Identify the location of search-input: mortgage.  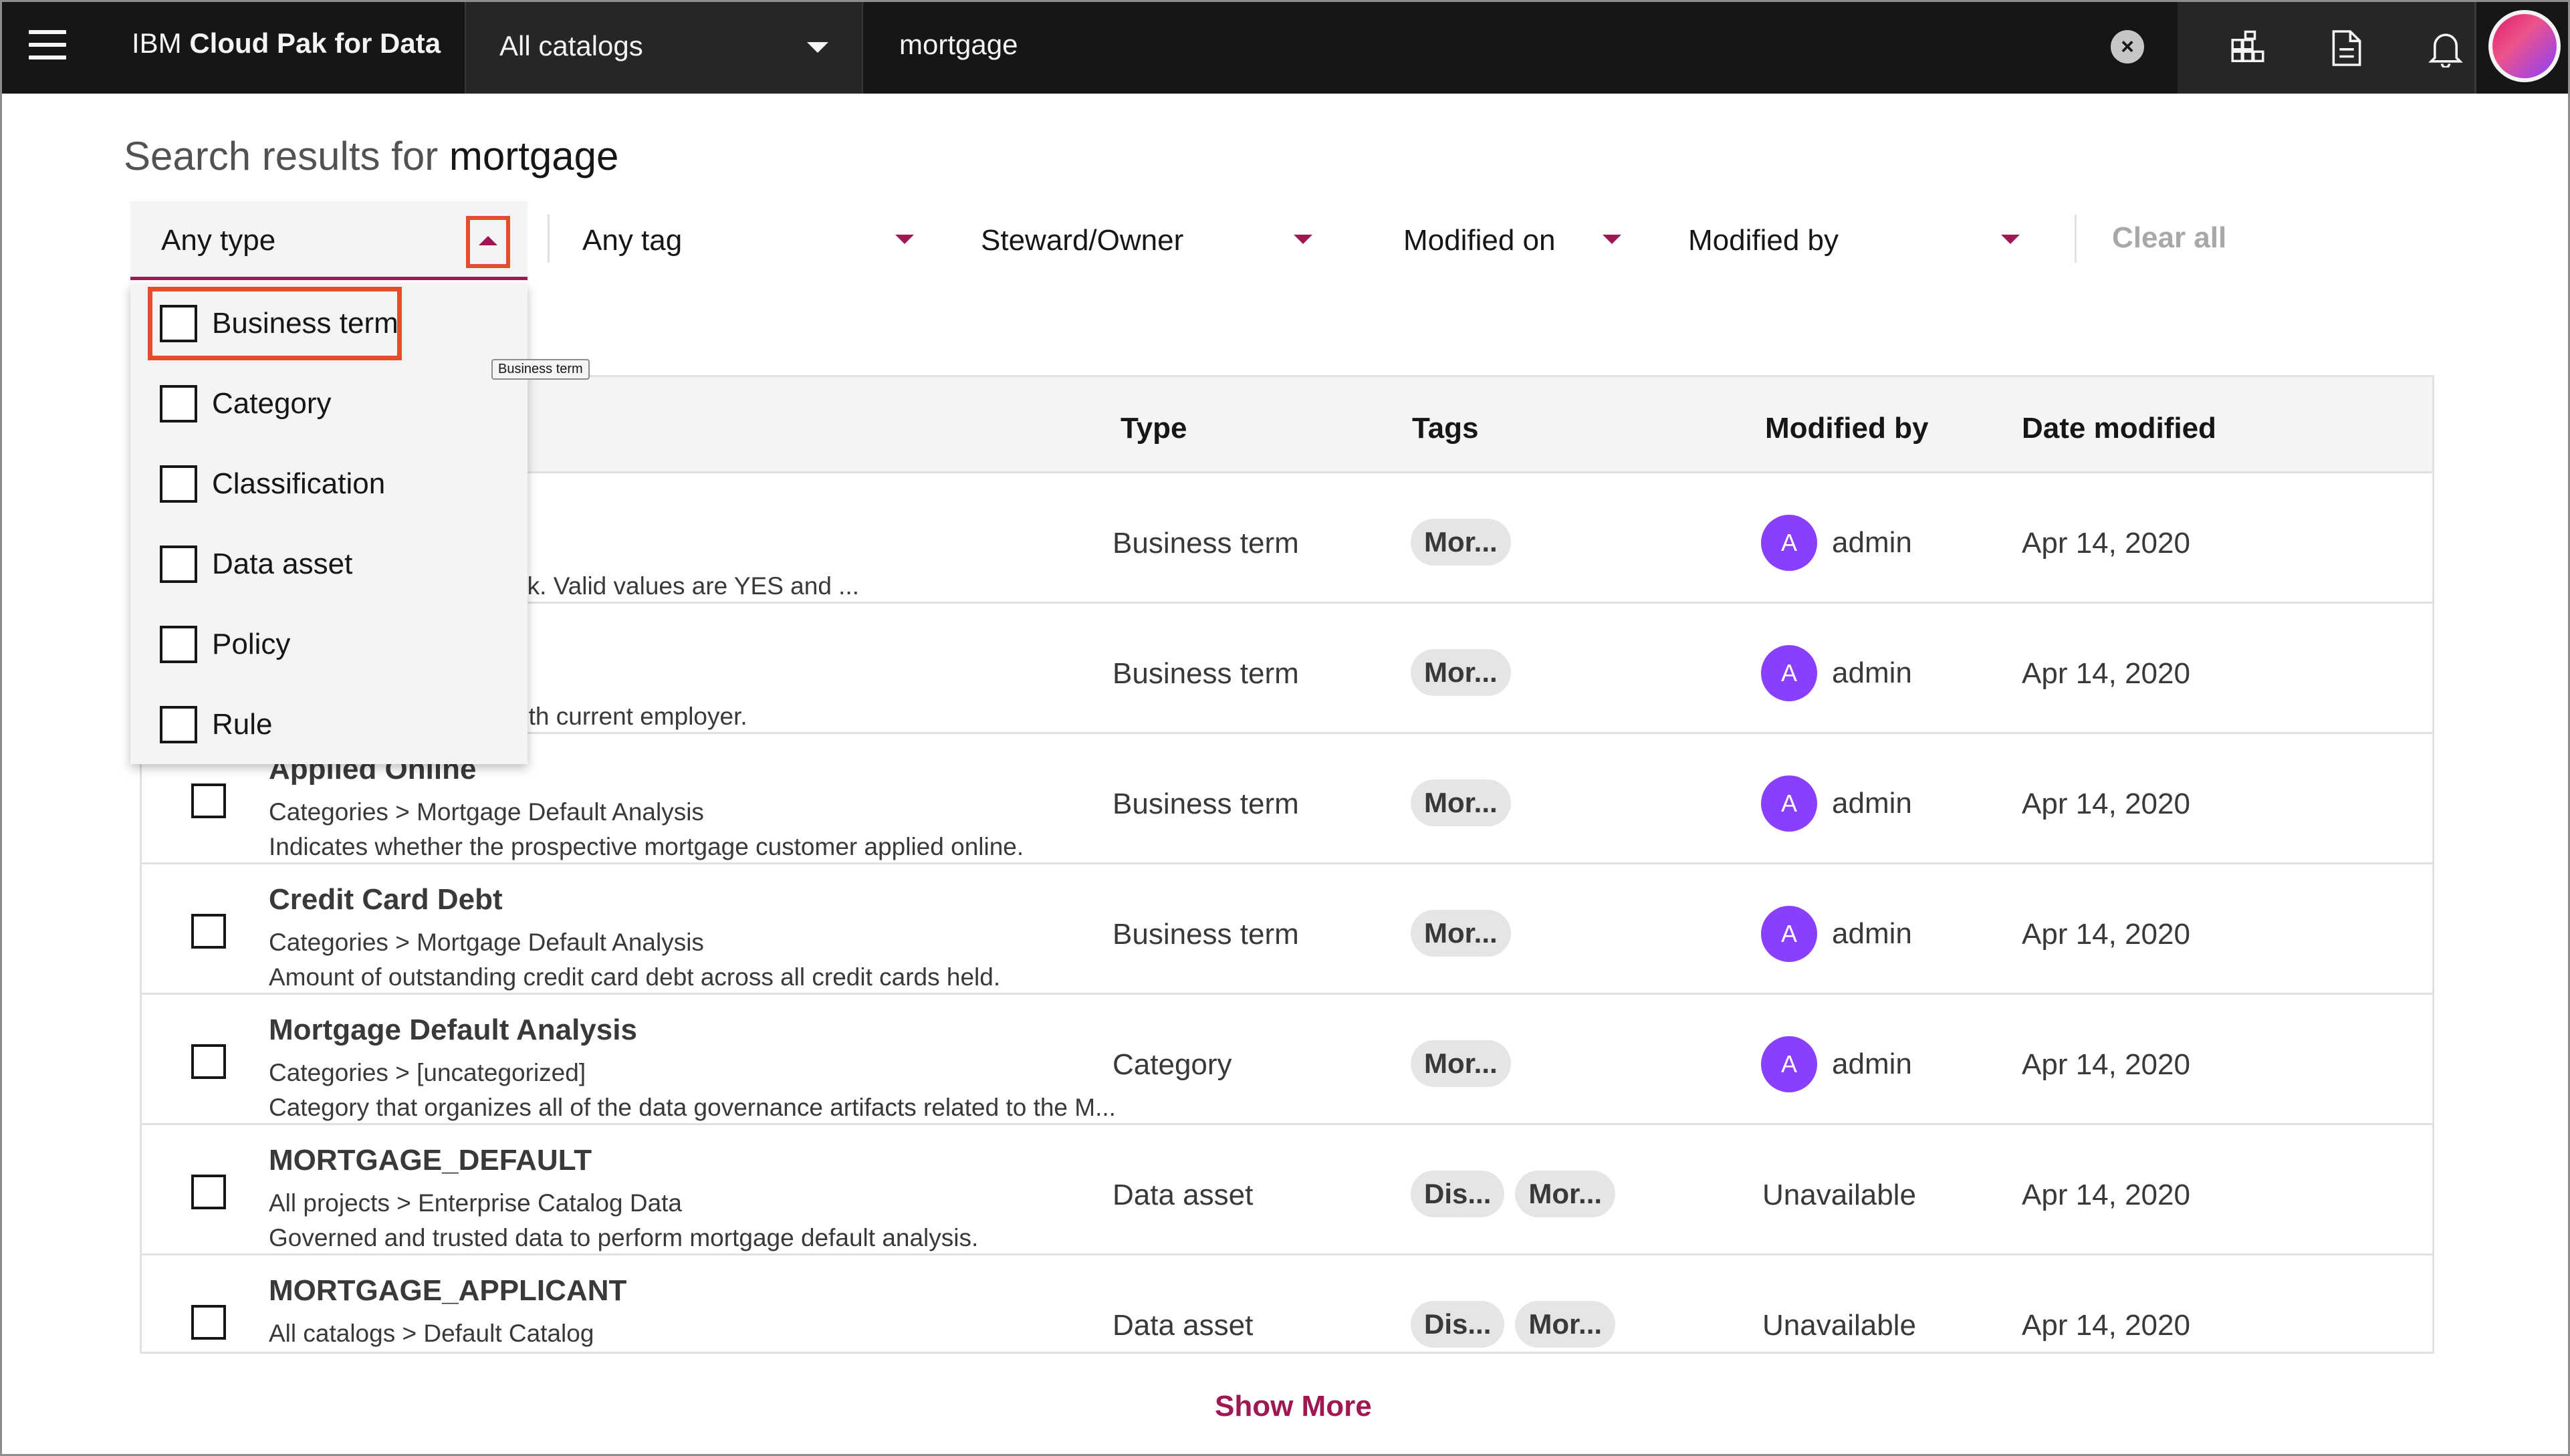
(958, 45).